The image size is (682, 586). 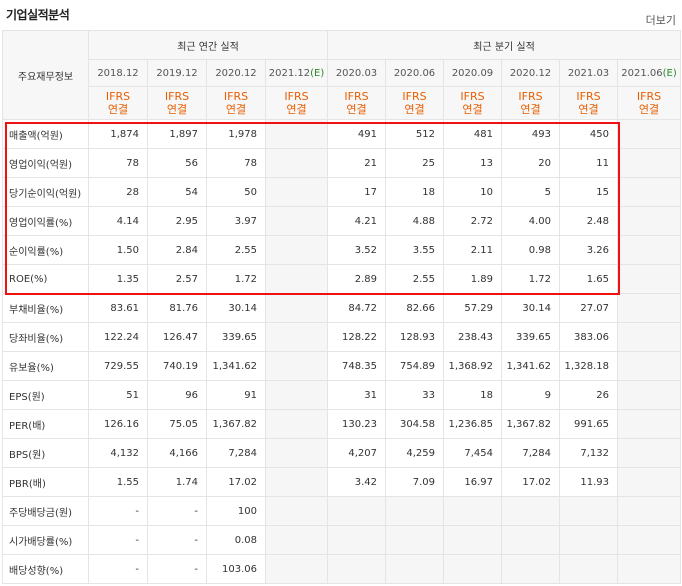 What do you see at coordinates (588, 453) in the screenshot?
I see `value-cell: 7,132` at bounding box center [588, 453].